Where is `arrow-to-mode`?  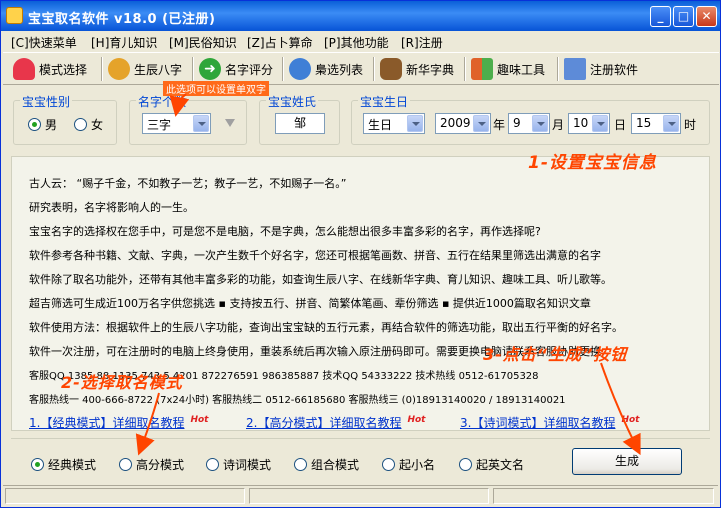 arrow-to-mode is located at coordinates (147, 424).